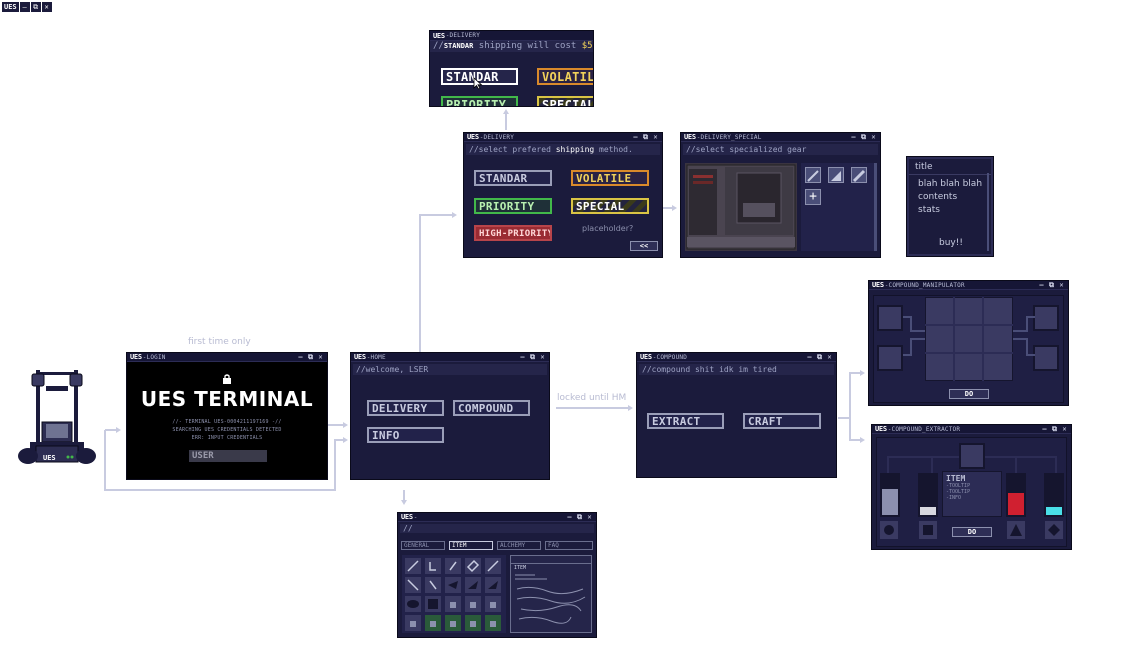  Describe the element at coordinates (436, 283) in the screenshot. I see `arrow-home-delivery` at that location.